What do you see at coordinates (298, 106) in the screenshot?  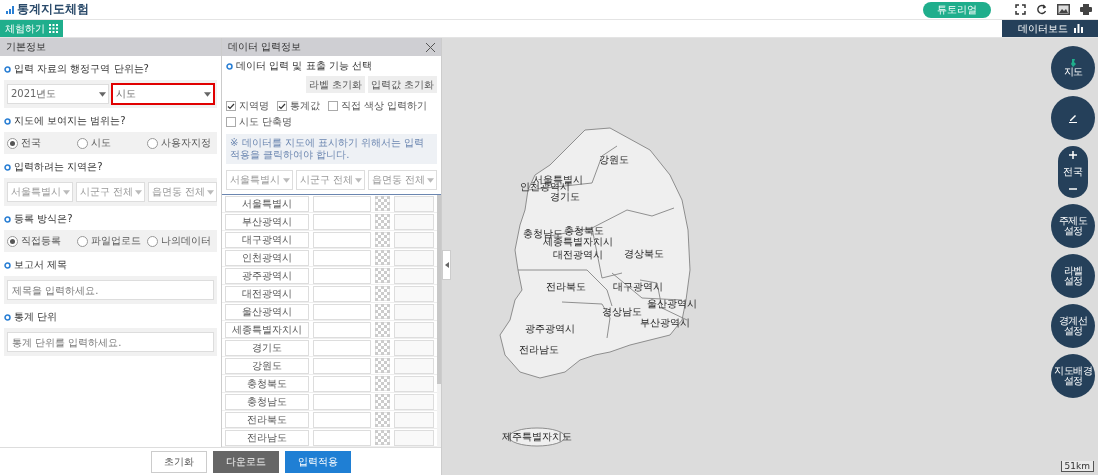 I see `checkbox-option: 통계값` at bounding box center [298, 106].